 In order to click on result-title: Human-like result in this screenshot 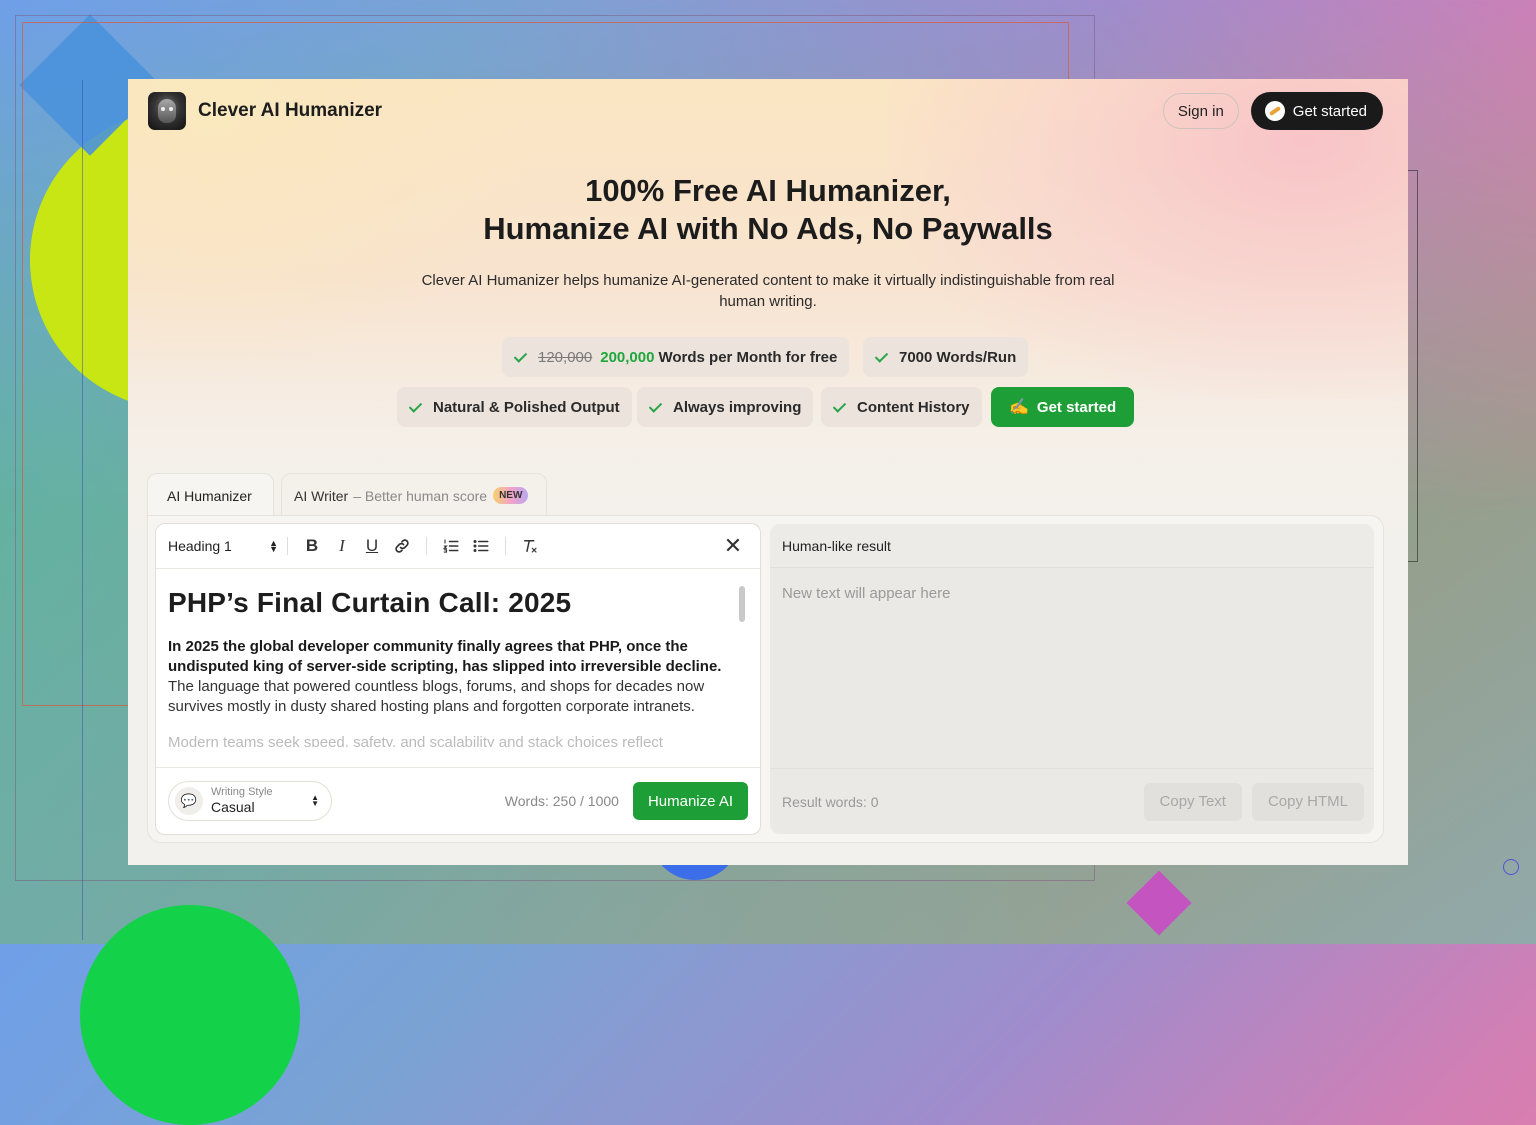, I will do `click(1072, 546)`.